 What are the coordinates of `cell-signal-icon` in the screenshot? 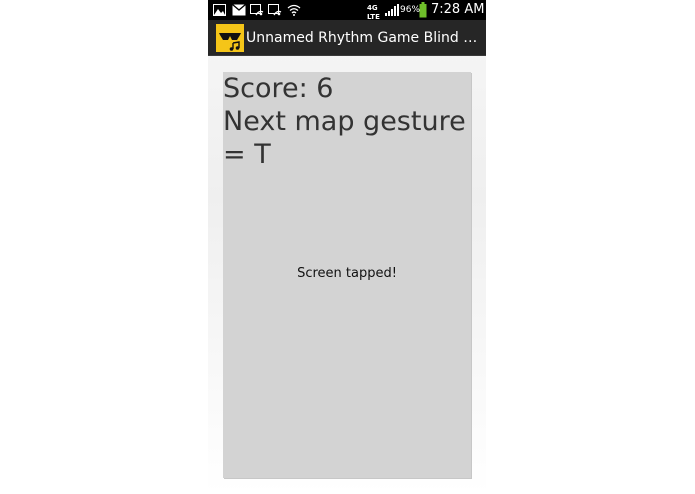 It's located at (392, 10).